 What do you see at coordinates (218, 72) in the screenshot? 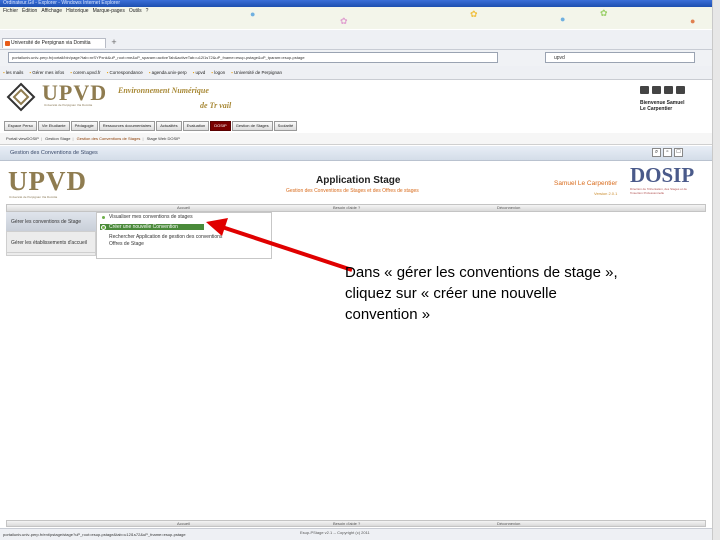
I see `bookmark-item: logon` at bounding box center [218, 72].